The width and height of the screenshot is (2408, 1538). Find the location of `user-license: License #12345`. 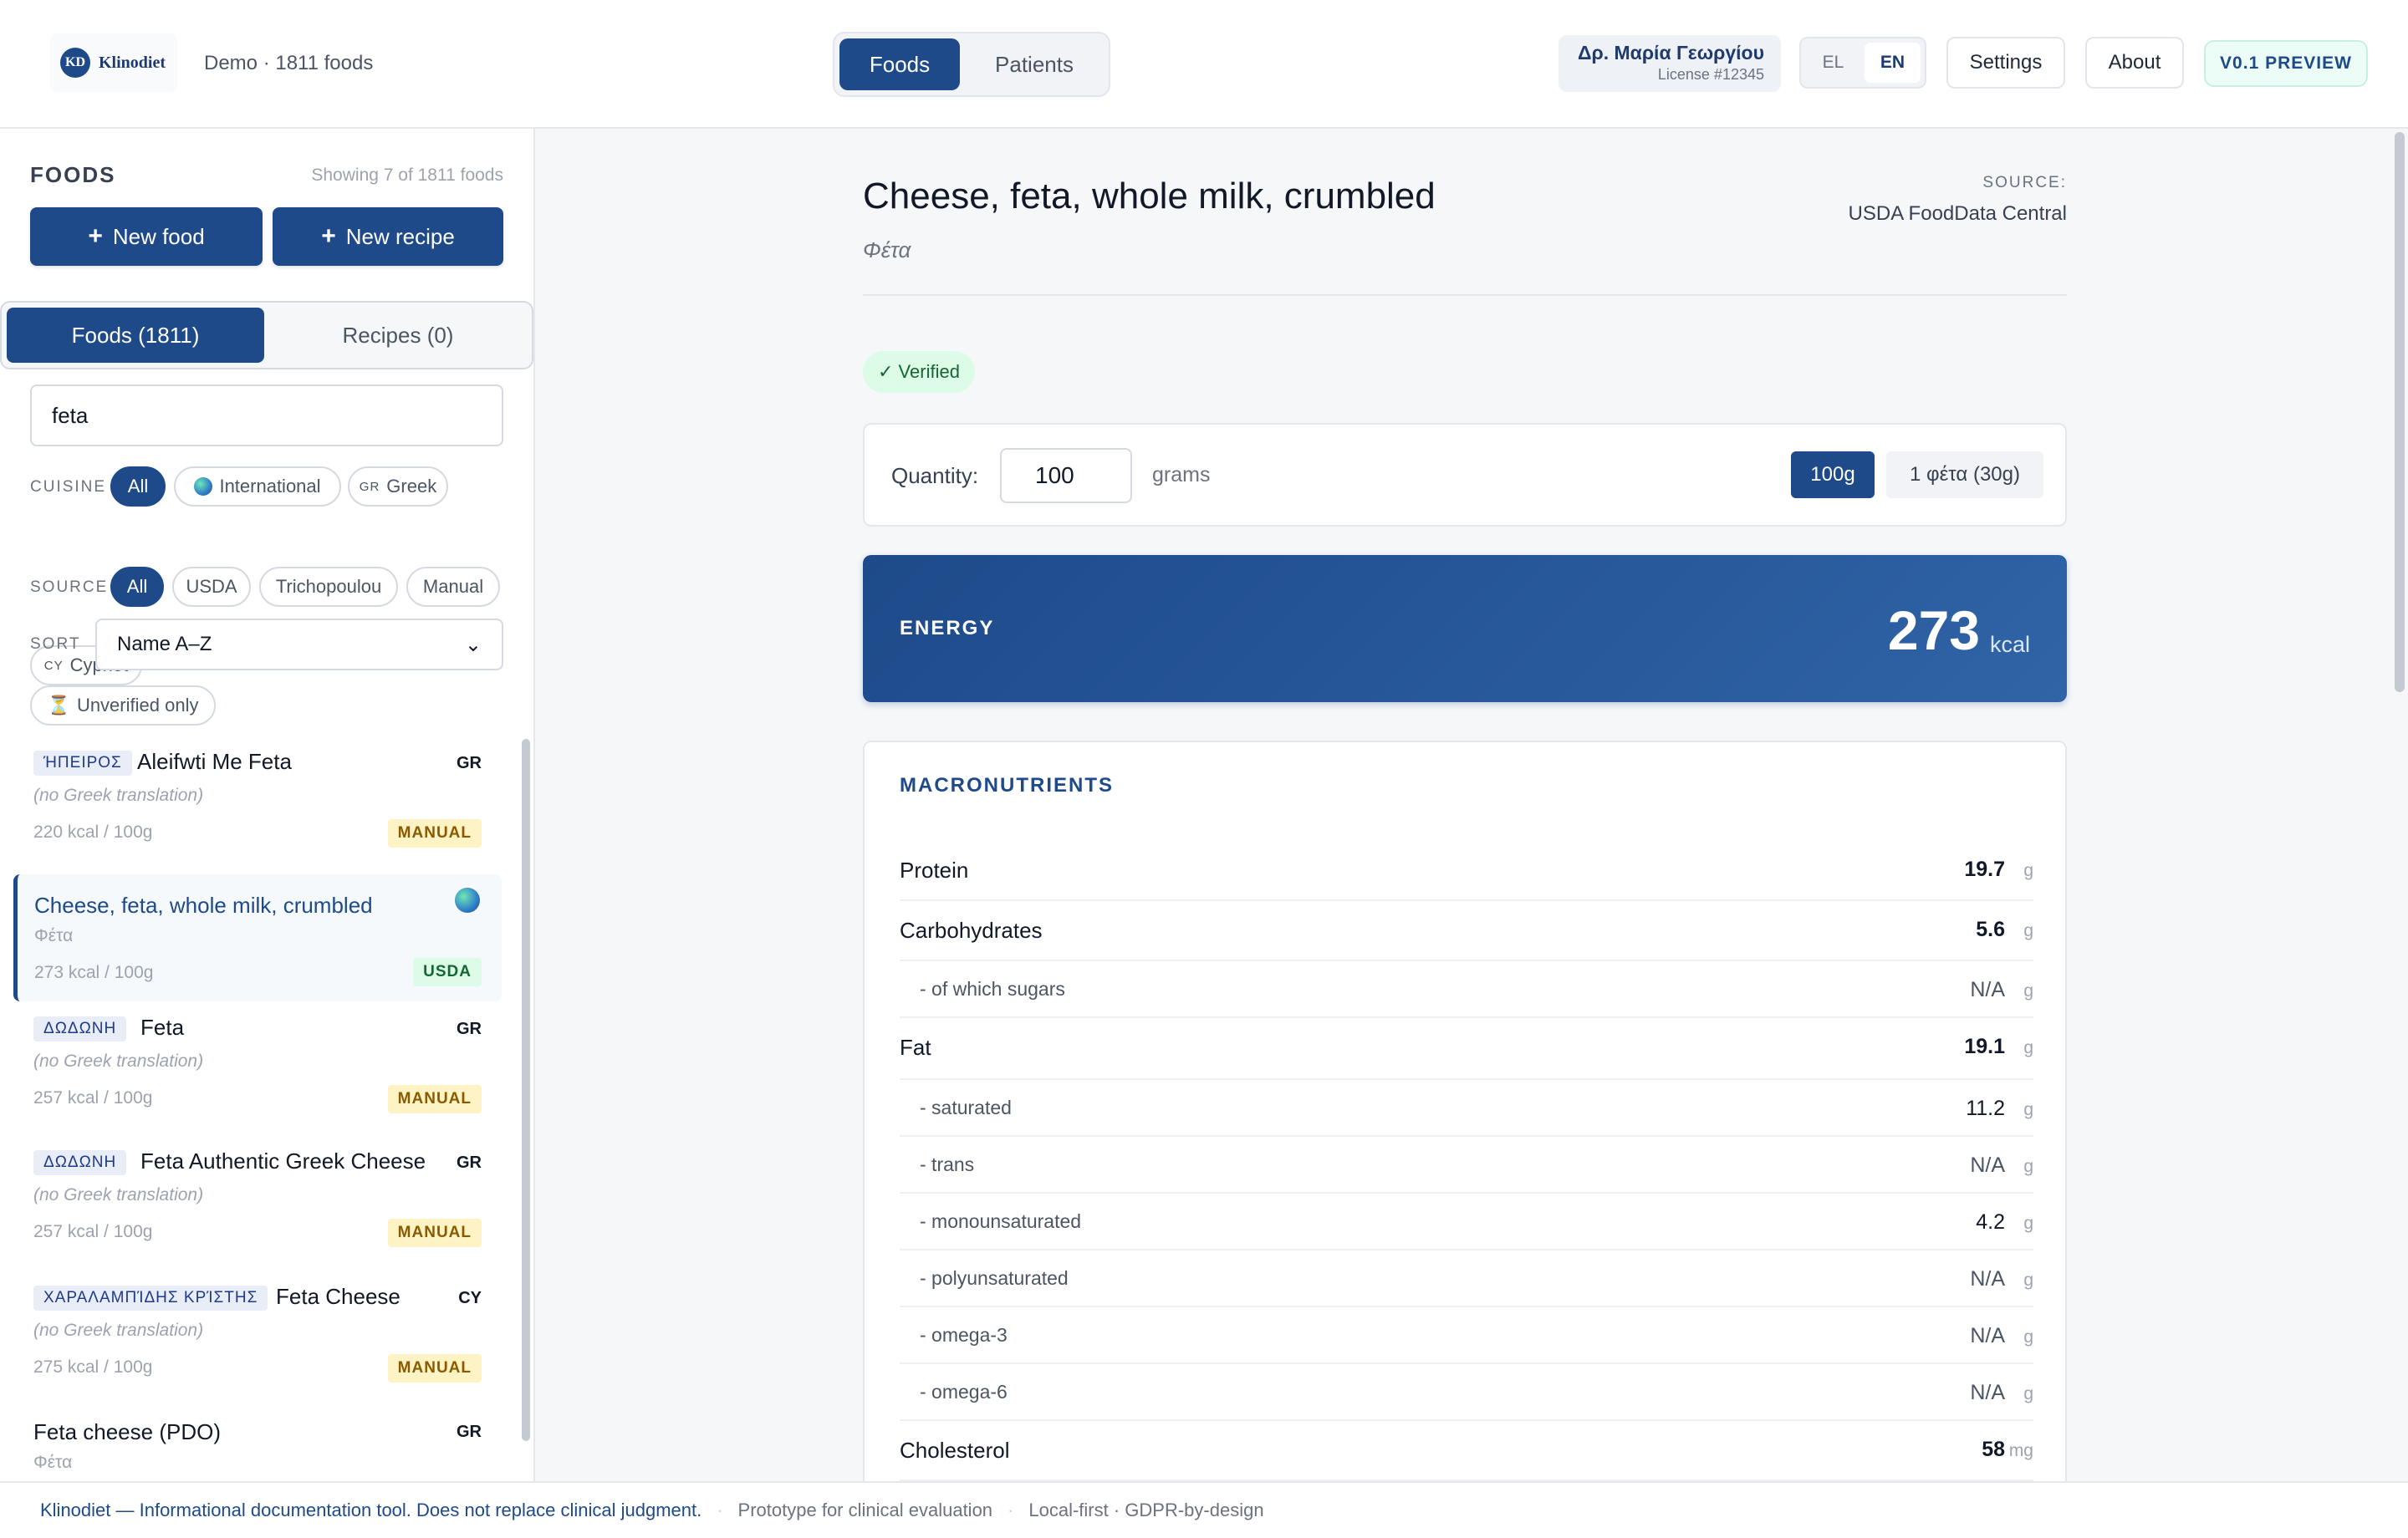

user-license: License #12345 is located at coordinates (1710, 74).